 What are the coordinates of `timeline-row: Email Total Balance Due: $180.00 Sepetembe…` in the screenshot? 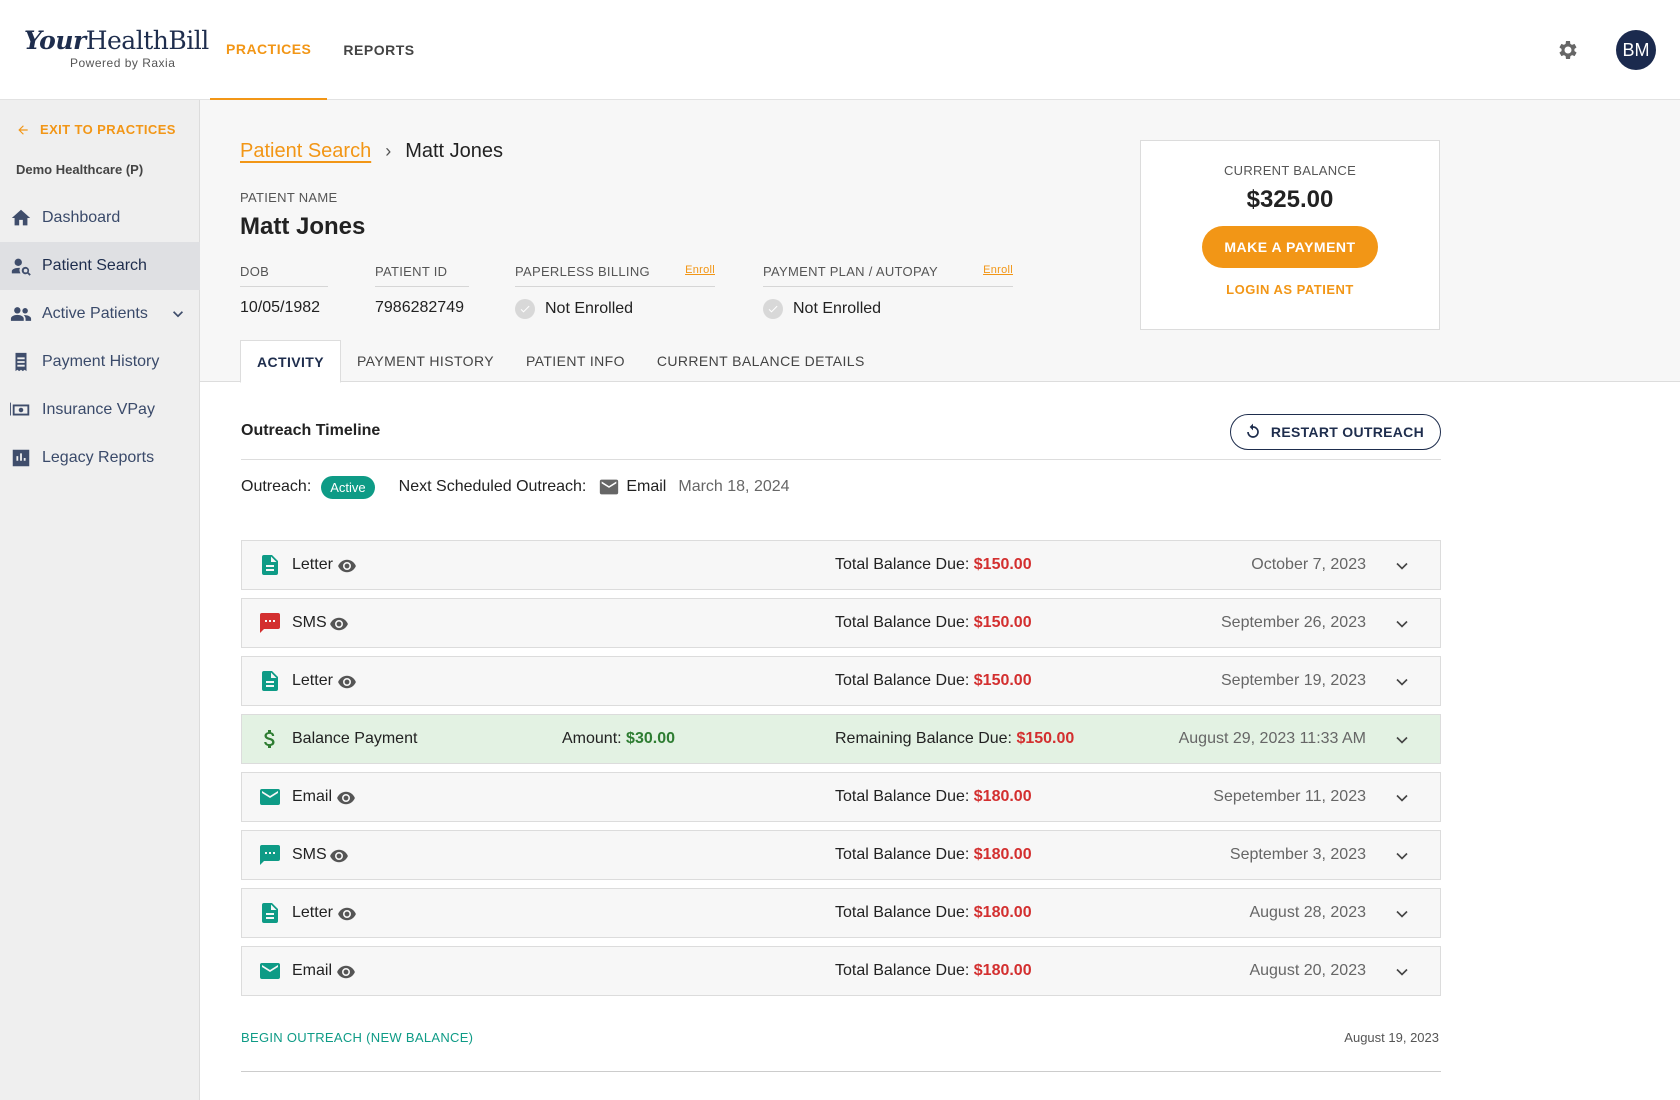 It's located at (841, 797).